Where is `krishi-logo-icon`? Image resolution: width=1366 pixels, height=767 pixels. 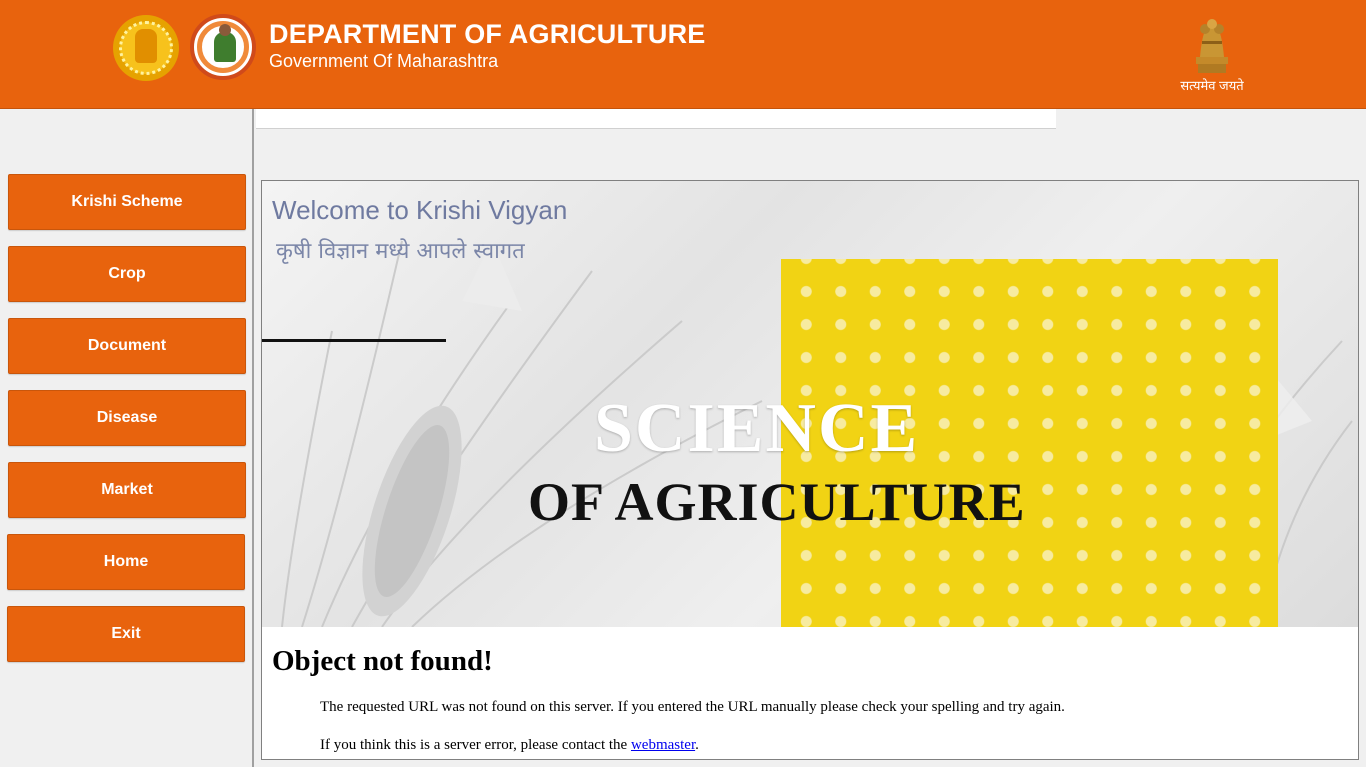 krishi-logo-icon is located at coordinates (223, 47).